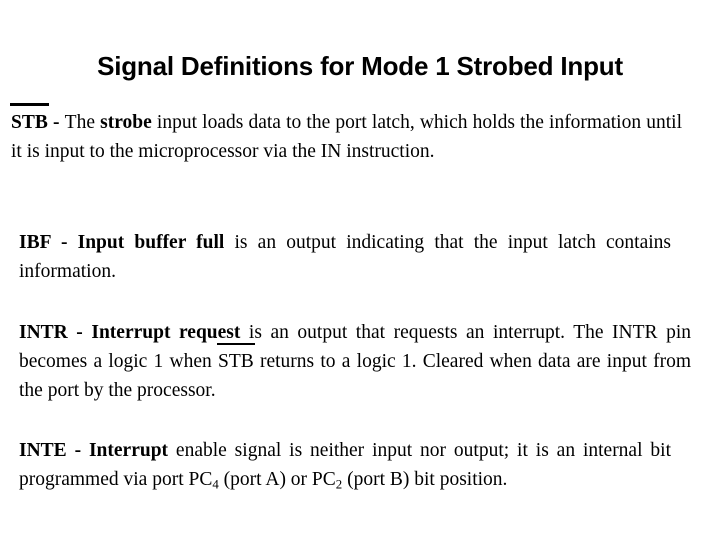  I want to click on signal-label-stb-overlined: STB, so click(29, 120).